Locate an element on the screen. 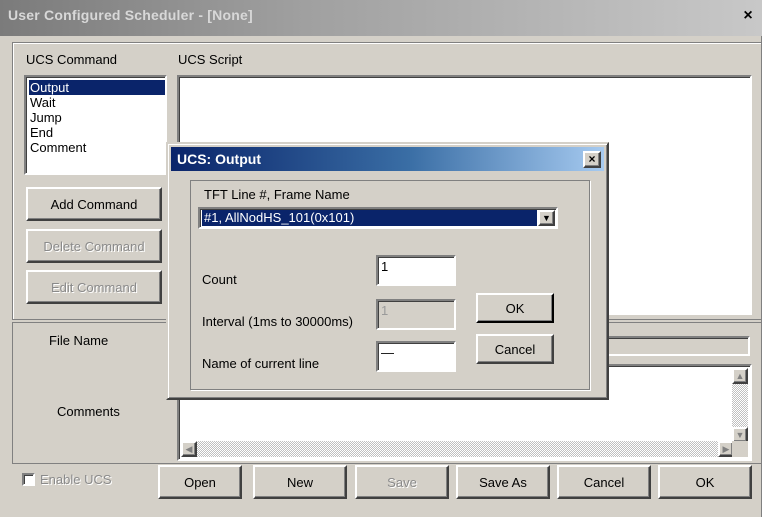 Image resolution: width=762 pixels, height=517 pixels. edit-command-button: Edit Command is located at coordinates (94, 287).